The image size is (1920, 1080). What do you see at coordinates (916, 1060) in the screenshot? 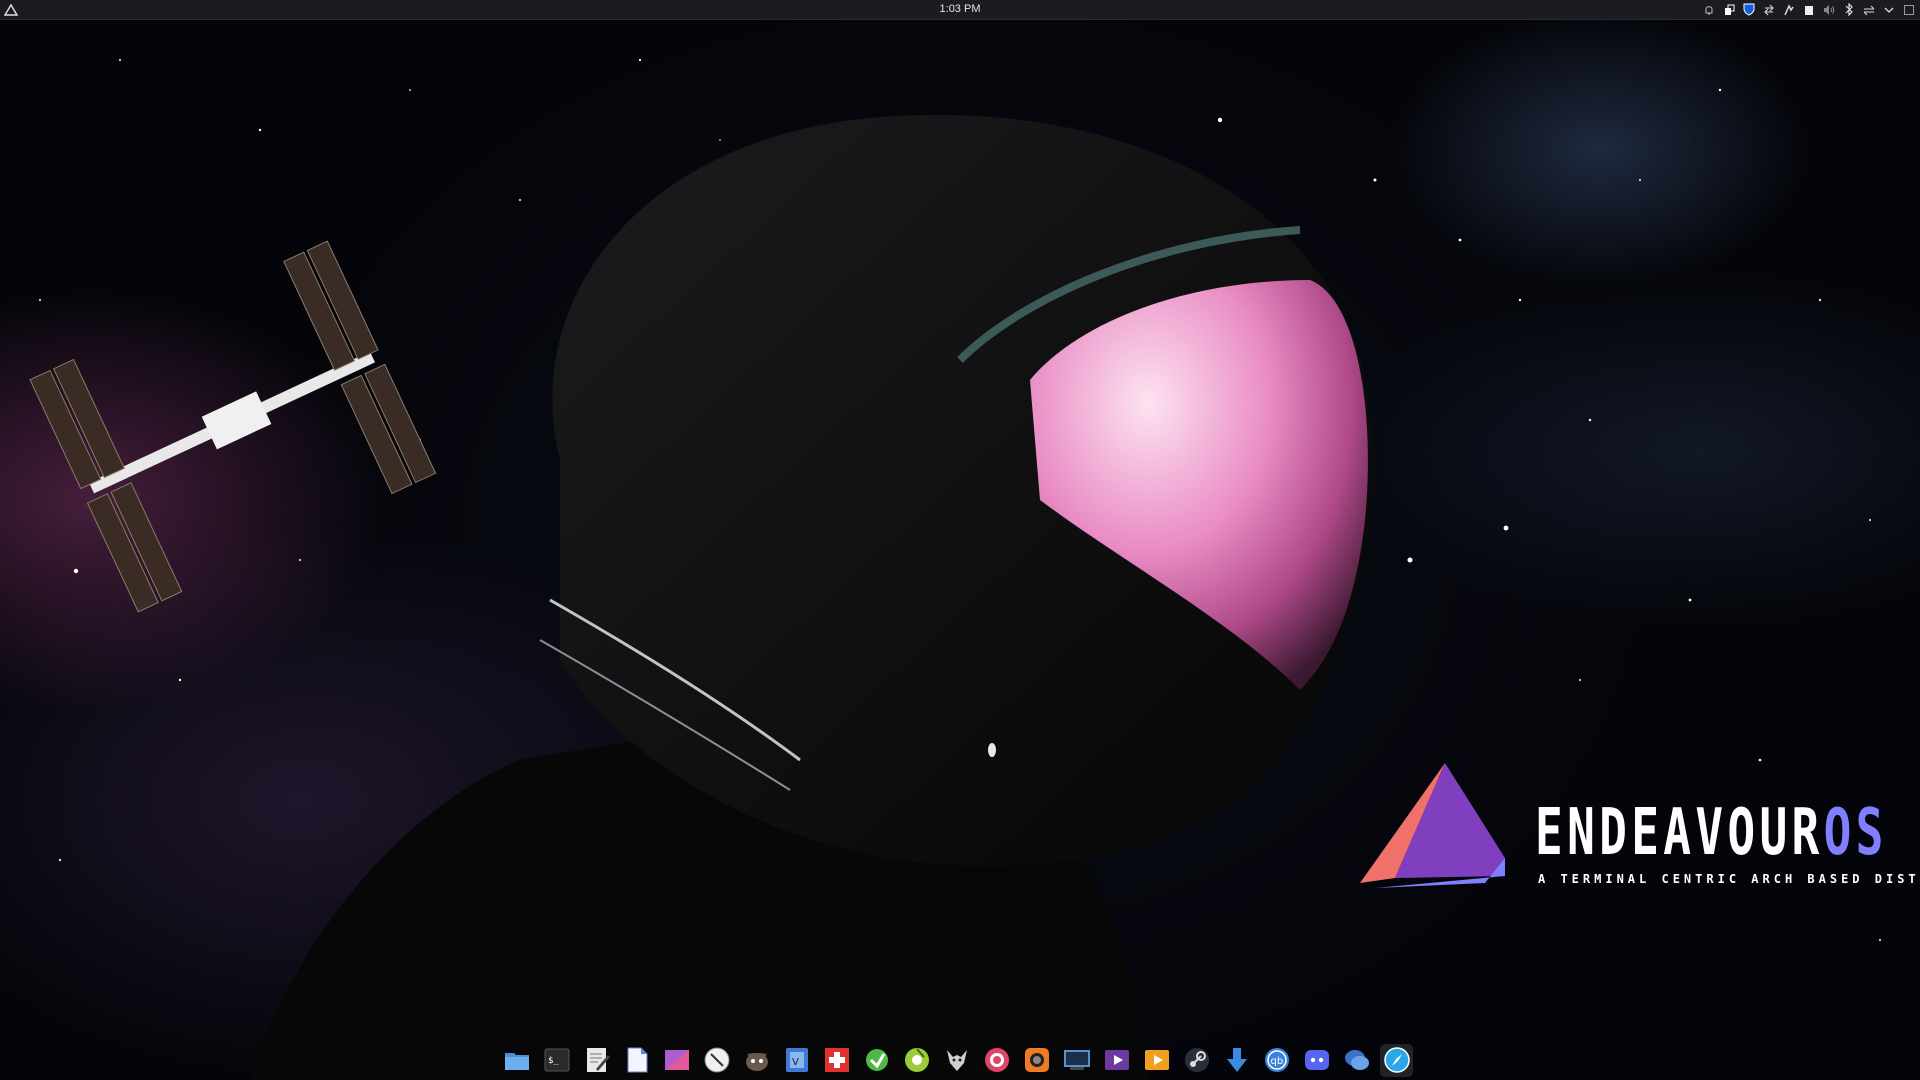
I see `music-player-icon` at bounding box center [916, 1060].